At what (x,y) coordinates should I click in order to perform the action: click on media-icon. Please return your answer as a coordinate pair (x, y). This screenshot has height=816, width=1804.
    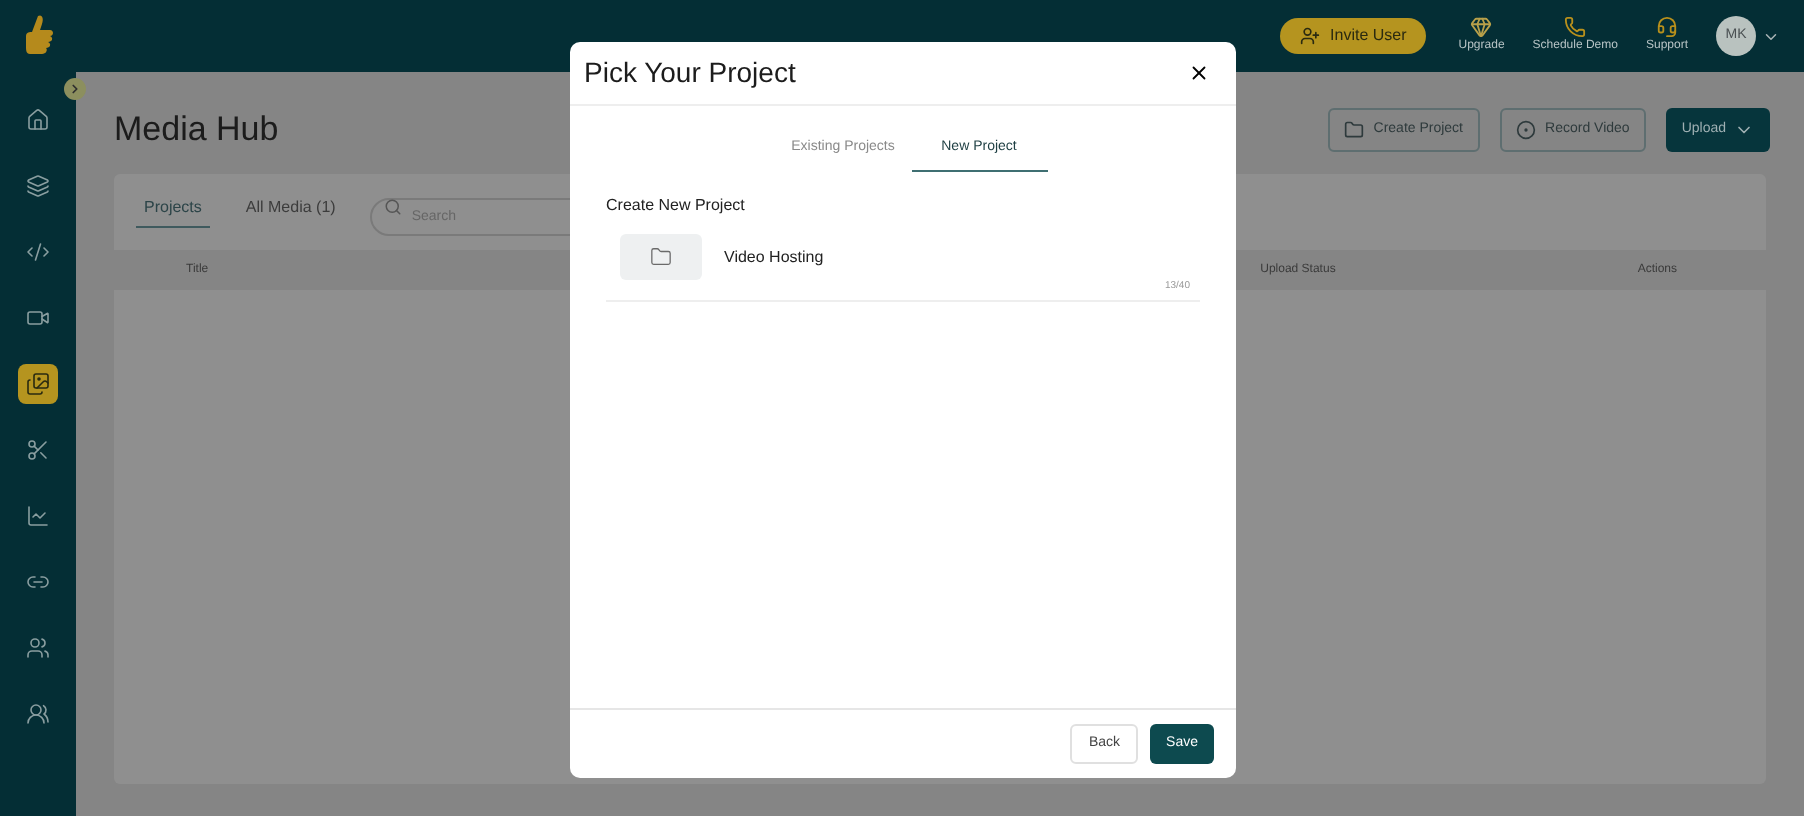
    Looking at the image, I should click on (38, 384).